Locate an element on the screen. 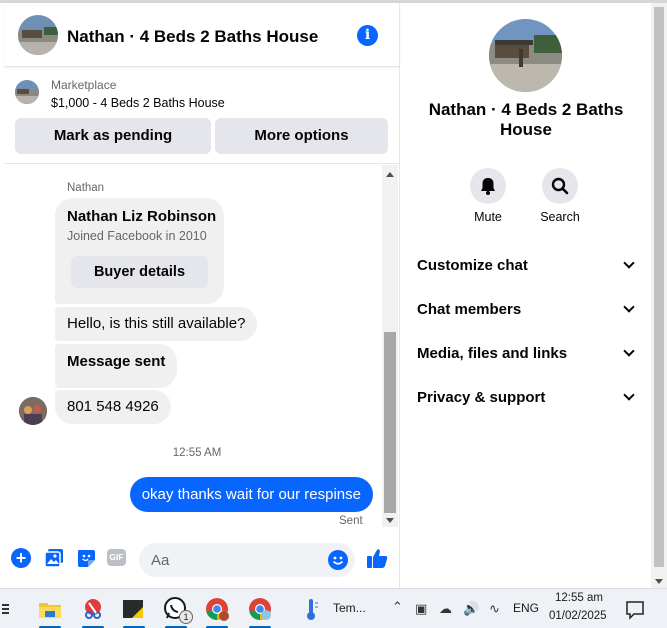  sent-status: Sent is located at coordinates (351, 521).